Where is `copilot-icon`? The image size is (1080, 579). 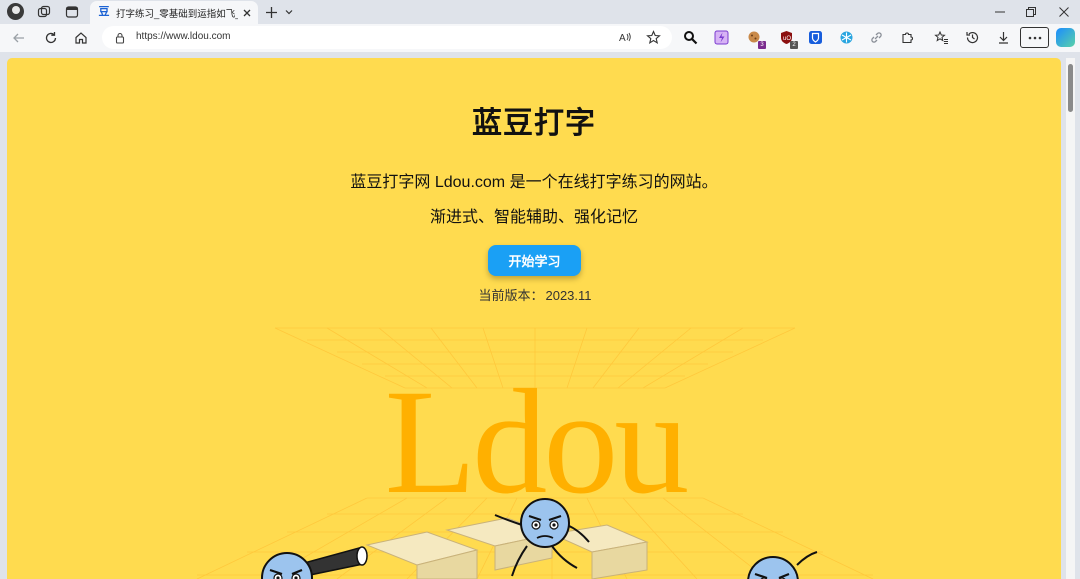 copilot-icon is located at coordinates (1065, 37).